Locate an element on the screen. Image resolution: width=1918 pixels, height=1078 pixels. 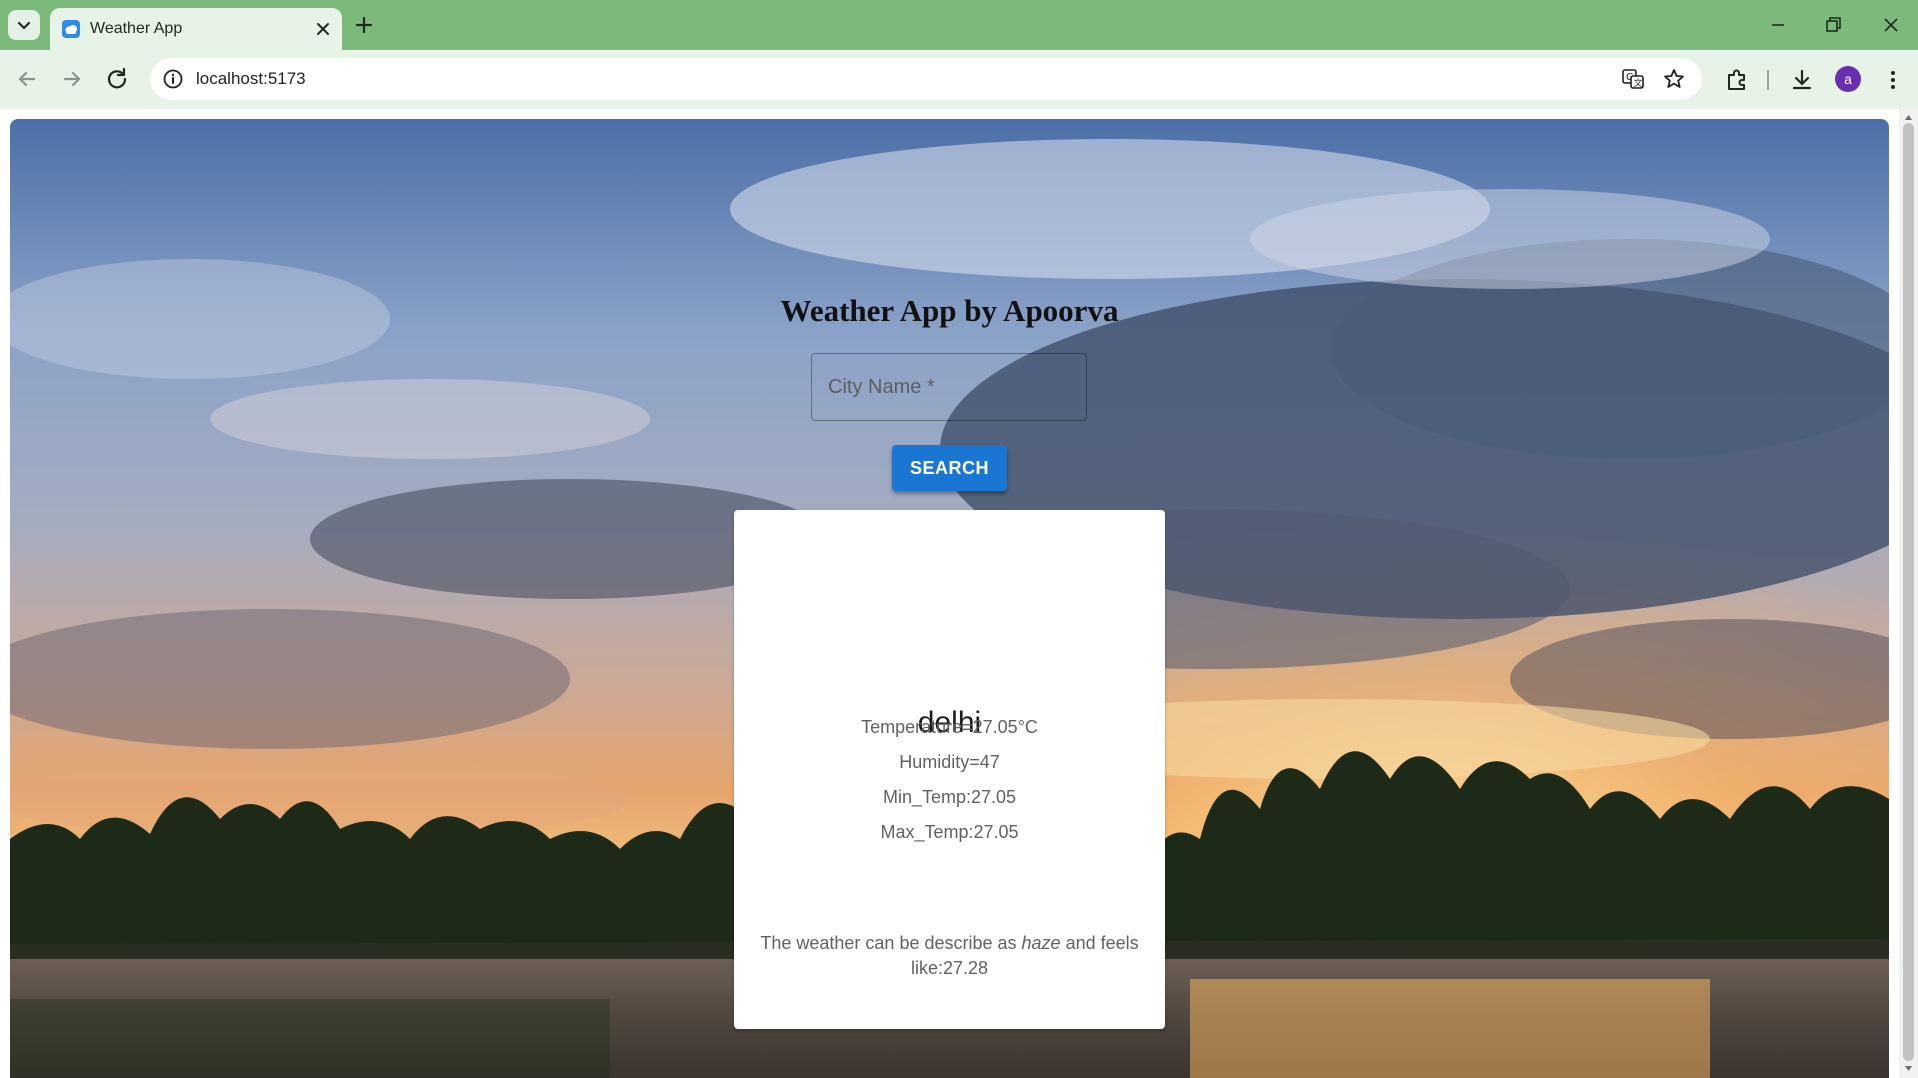
arrow-left-icon is located at coordinates (27, 79).